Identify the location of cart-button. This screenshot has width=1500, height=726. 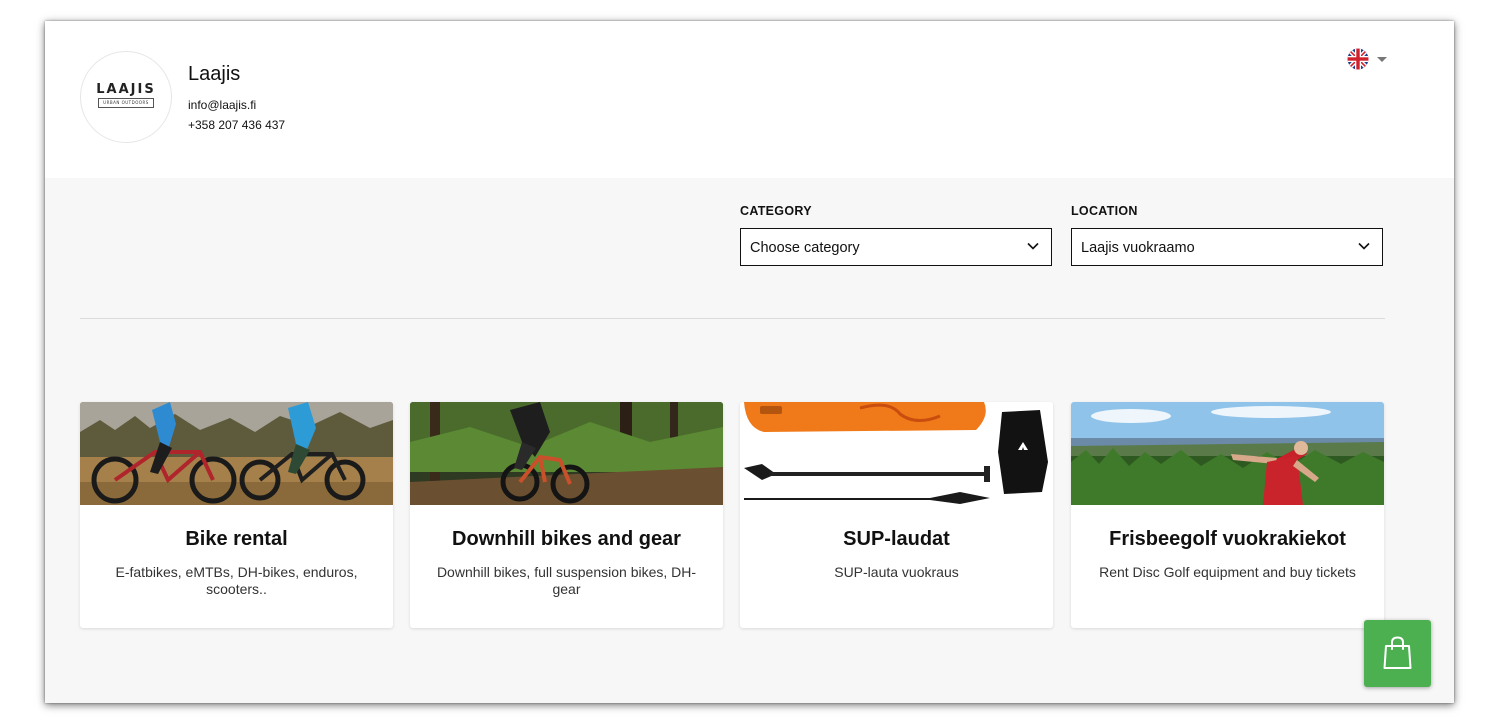
(1397, 653).